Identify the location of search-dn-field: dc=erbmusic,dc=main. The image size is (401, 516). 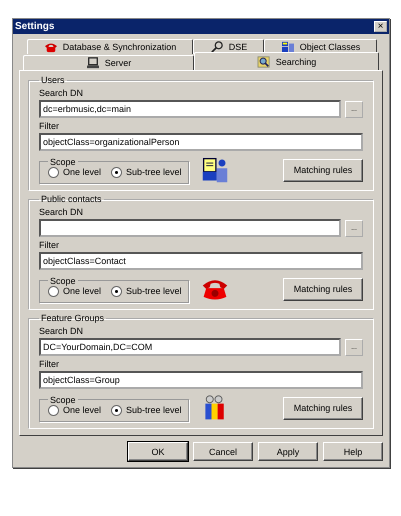
(190, 109).